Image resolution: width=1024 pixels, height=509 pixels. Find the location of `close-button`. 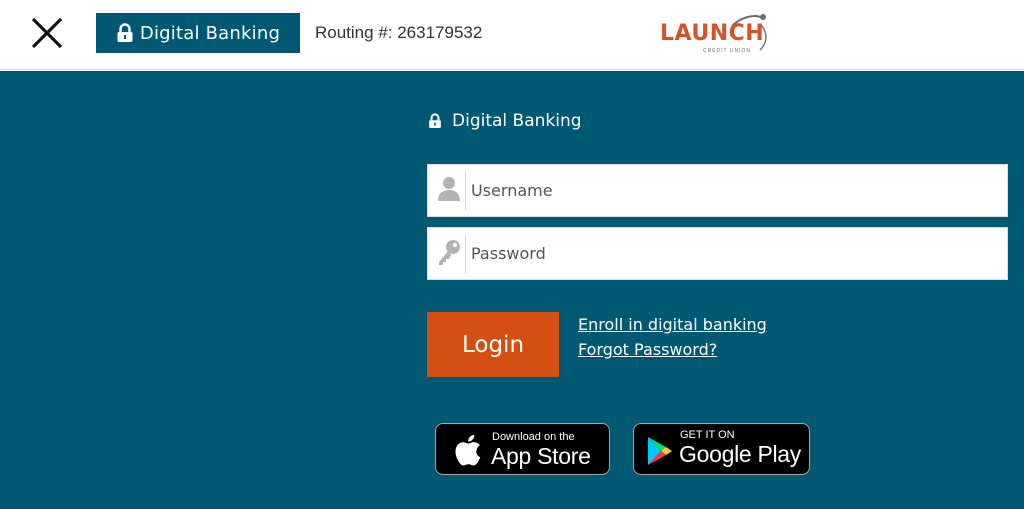

close-button is located at coordinates (47, 33).